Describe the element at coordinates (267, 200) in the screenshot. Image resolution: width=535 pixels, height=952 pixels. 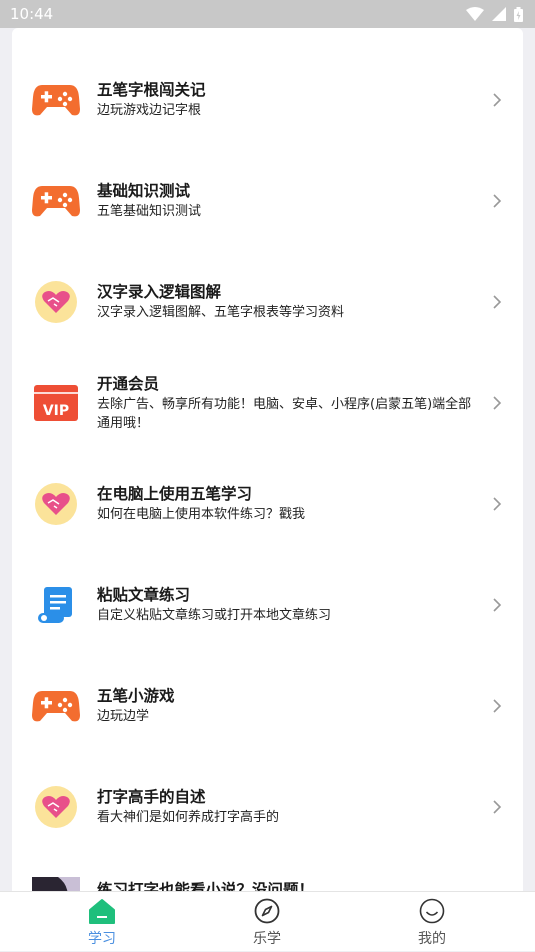
I see `menu-item-basic-knowledge-test: 基础知识测试 五笔基础知识测试` at that location.